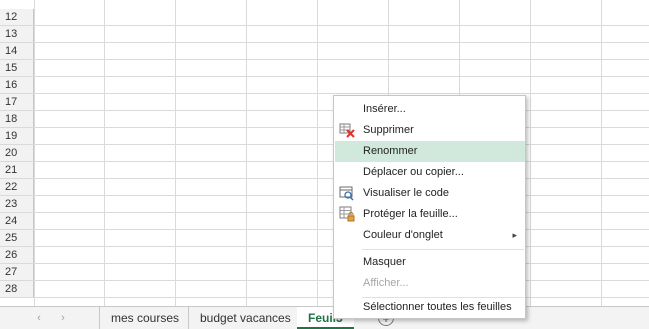 This screenshot has width=649, height=329. I want to click on menu-item-supprimer: Supprimer, so click(430, 130).